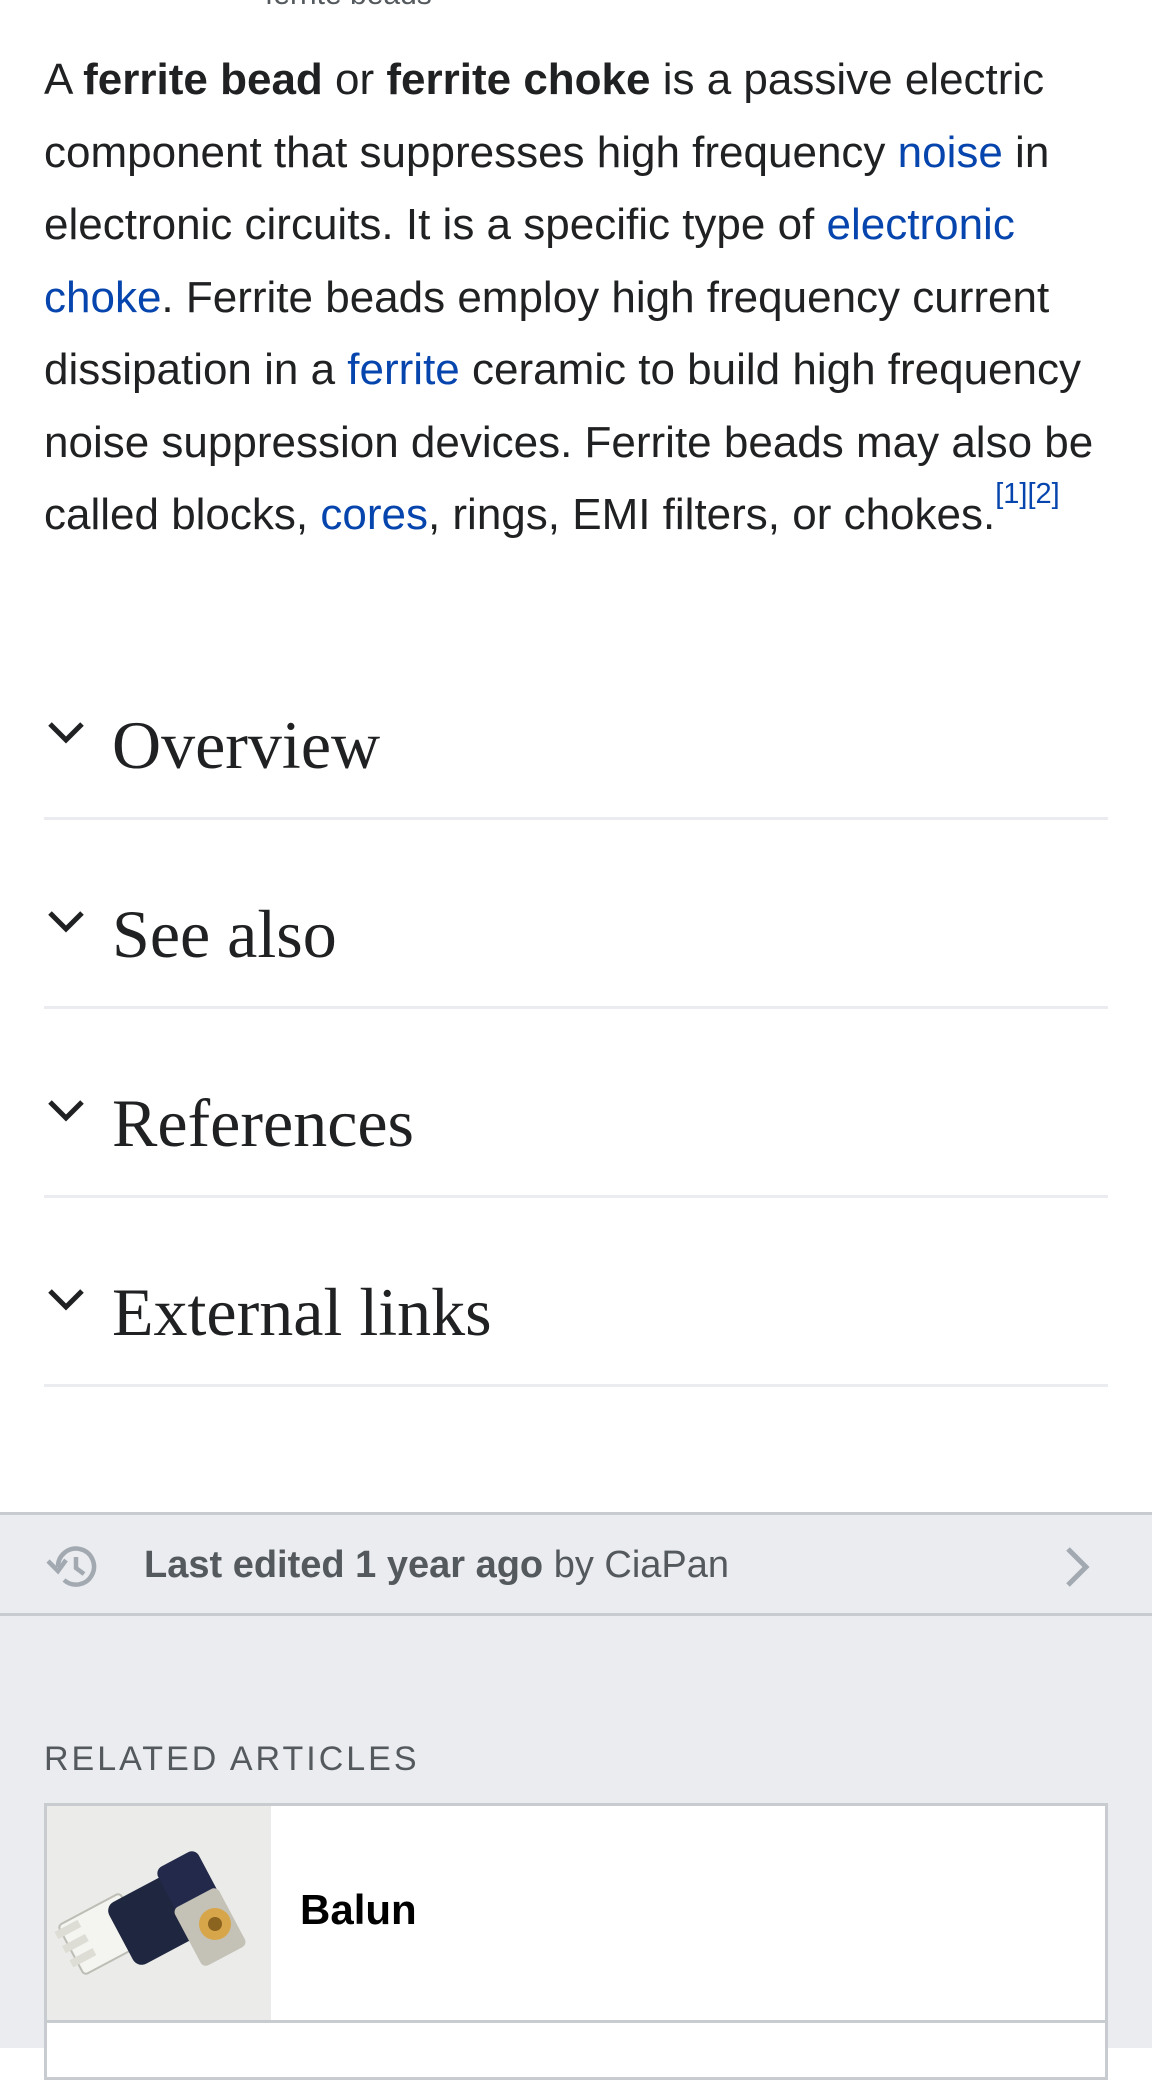 This screenshot has width=1152, height=2080. What do you see at coordinates (576, 1293) in the screenshot?
I see `section-external-links: External links` at bounding box center [576, 1293].